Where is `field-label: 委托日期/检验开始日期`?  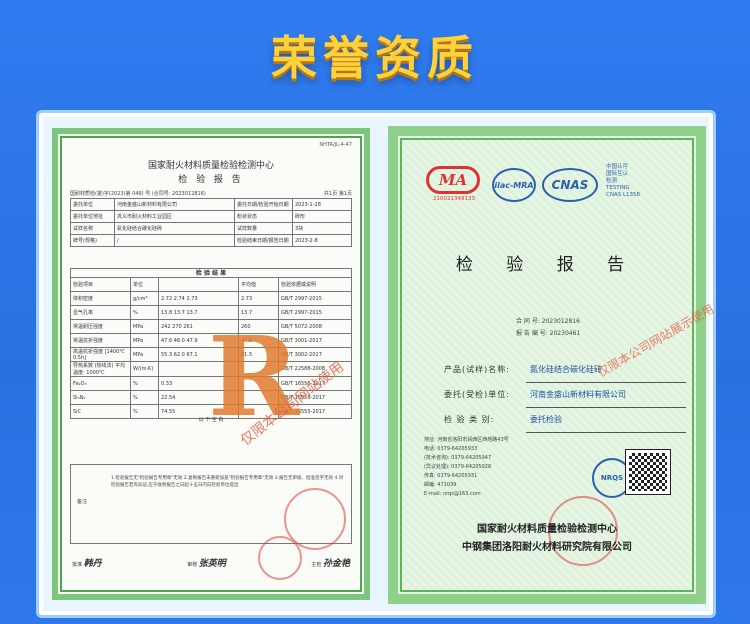
field-label: 委托日期/检验开始日期 is located at coordinates (263, 204).